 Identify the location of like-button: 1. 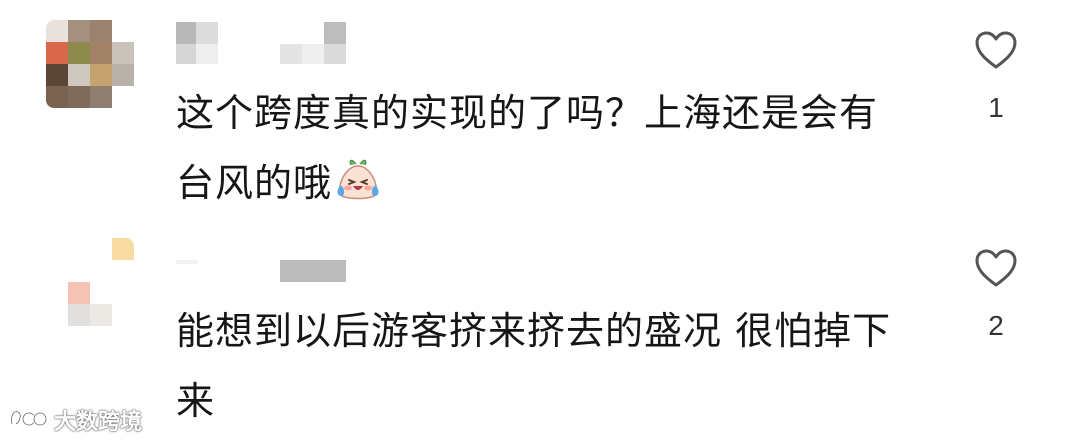
(996, 77).